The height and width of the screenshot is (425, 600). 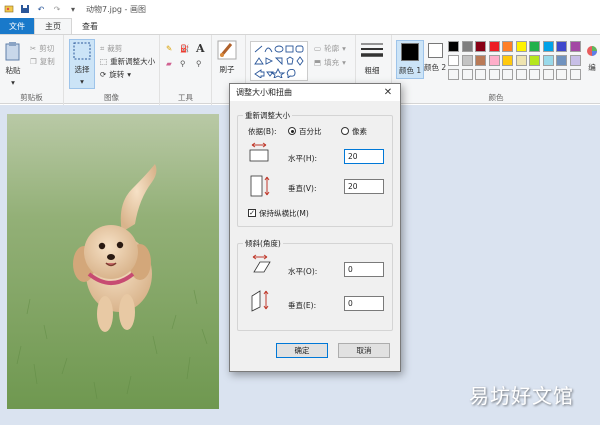 I want to click on customize-quick-access-icon: ▾, so click(x=73, y=9).